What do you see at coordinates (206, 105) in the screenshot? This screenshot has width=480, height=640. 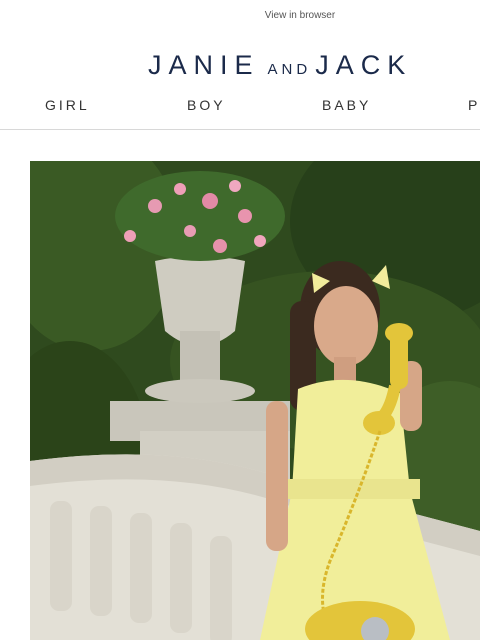 I see `nav-item-boy: BOY` at bounding box center [206, 105].